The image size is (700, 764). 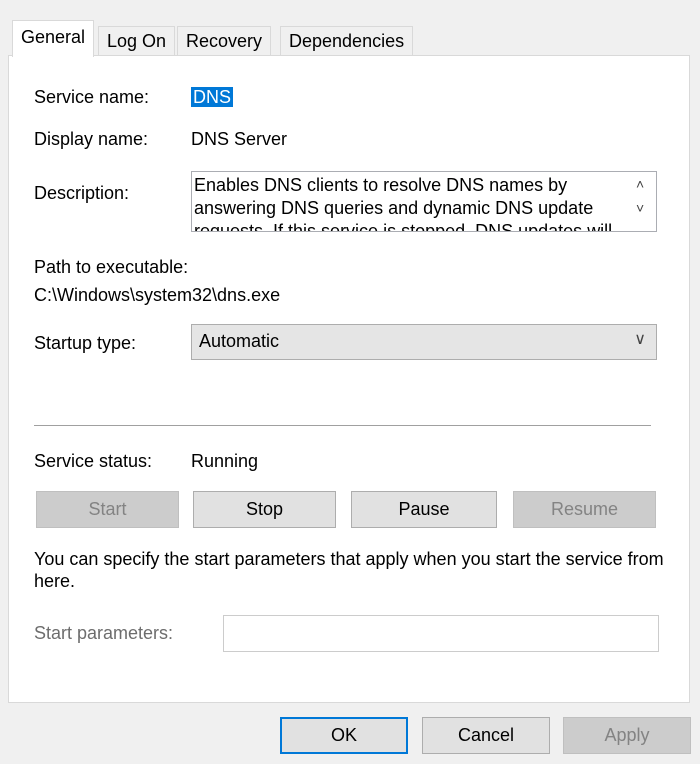 What do you see at coordinates (82, 193) in the screenshot?
I see `description-label: Description:` at bounding box center [82, 193].